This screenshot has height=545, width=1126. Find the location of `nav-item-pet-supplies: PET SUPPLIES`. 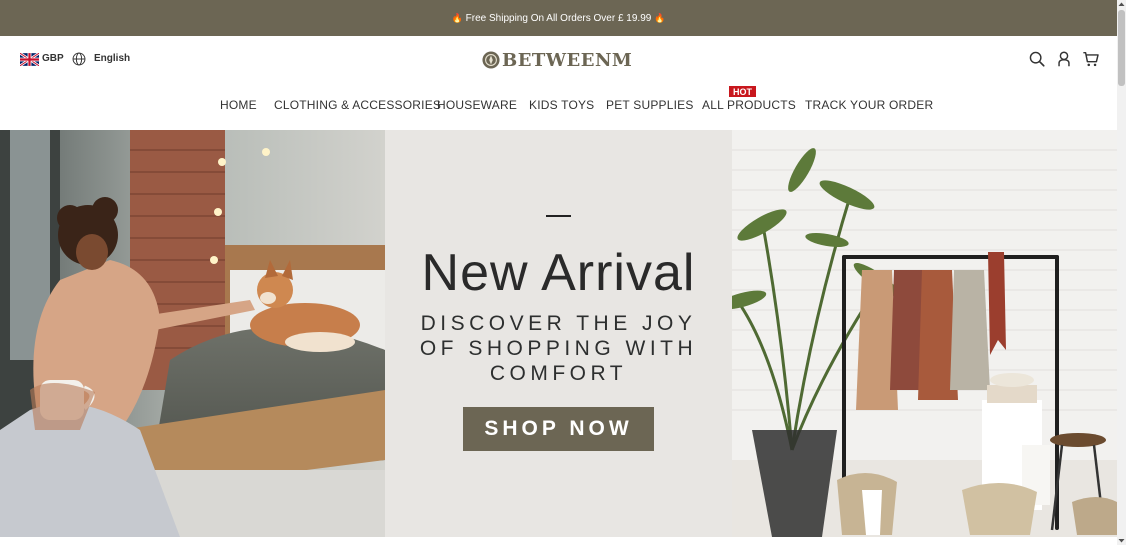

nav-item-pet-supplies: PET SUPPLIES is located at coordinates (650, 105).